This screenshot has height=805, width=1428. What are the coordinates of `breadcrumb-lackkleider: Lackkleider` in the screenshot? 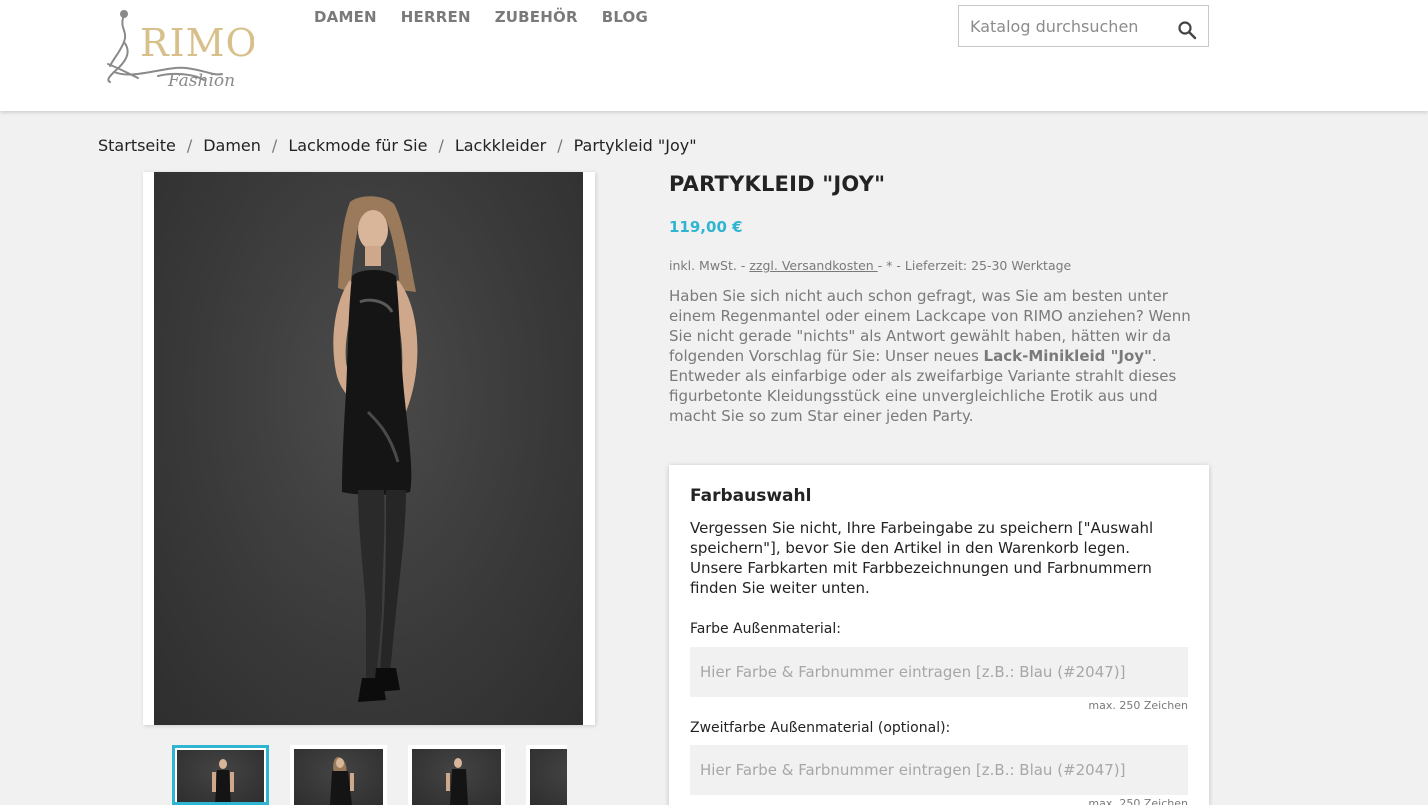 It's located at (500, 145).